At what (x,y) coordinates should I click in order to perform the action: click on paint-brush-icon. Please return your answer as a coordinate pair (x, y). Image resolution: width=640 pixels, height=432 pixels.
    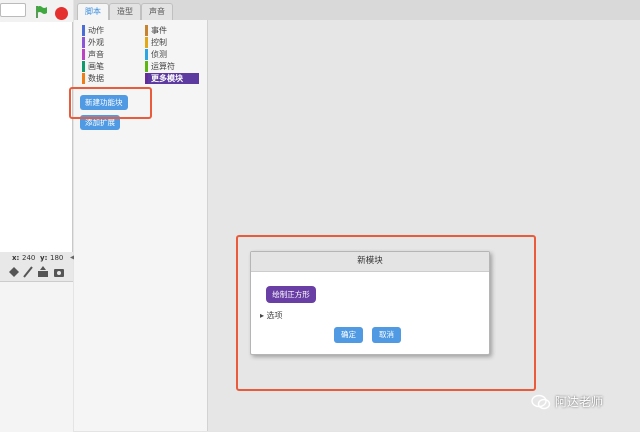
    Looking at the image, I should click on (28, 272).